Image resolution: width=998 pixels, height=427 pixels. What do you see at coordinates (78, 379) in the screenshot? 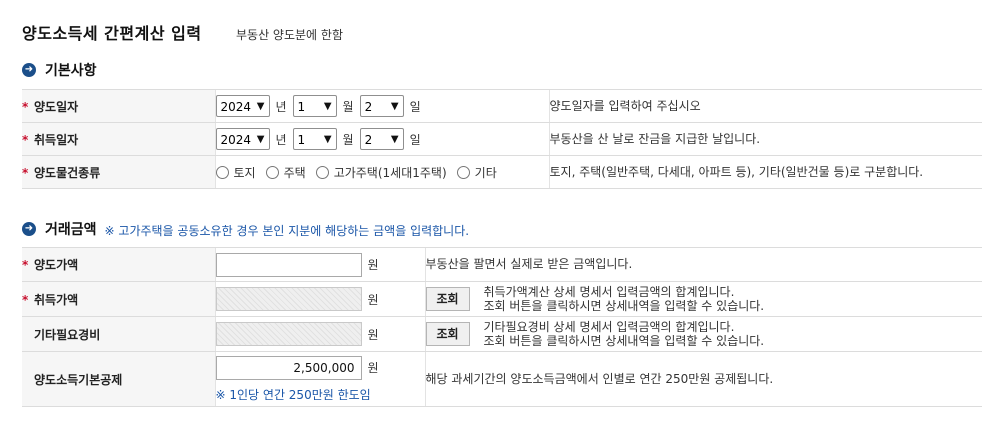
I see `basic-deduction-label: 양도소득기본공제` at bounding box center [78, 379].